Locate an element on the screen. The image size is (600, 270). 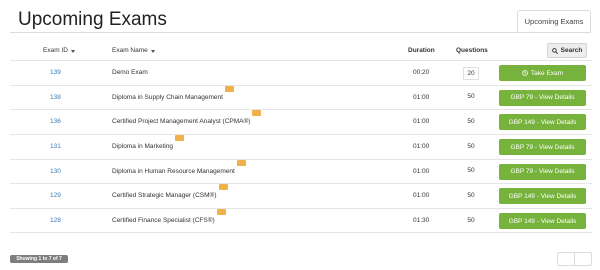
sort-exam-id: Exam ID is located at coordinates (59, 51).